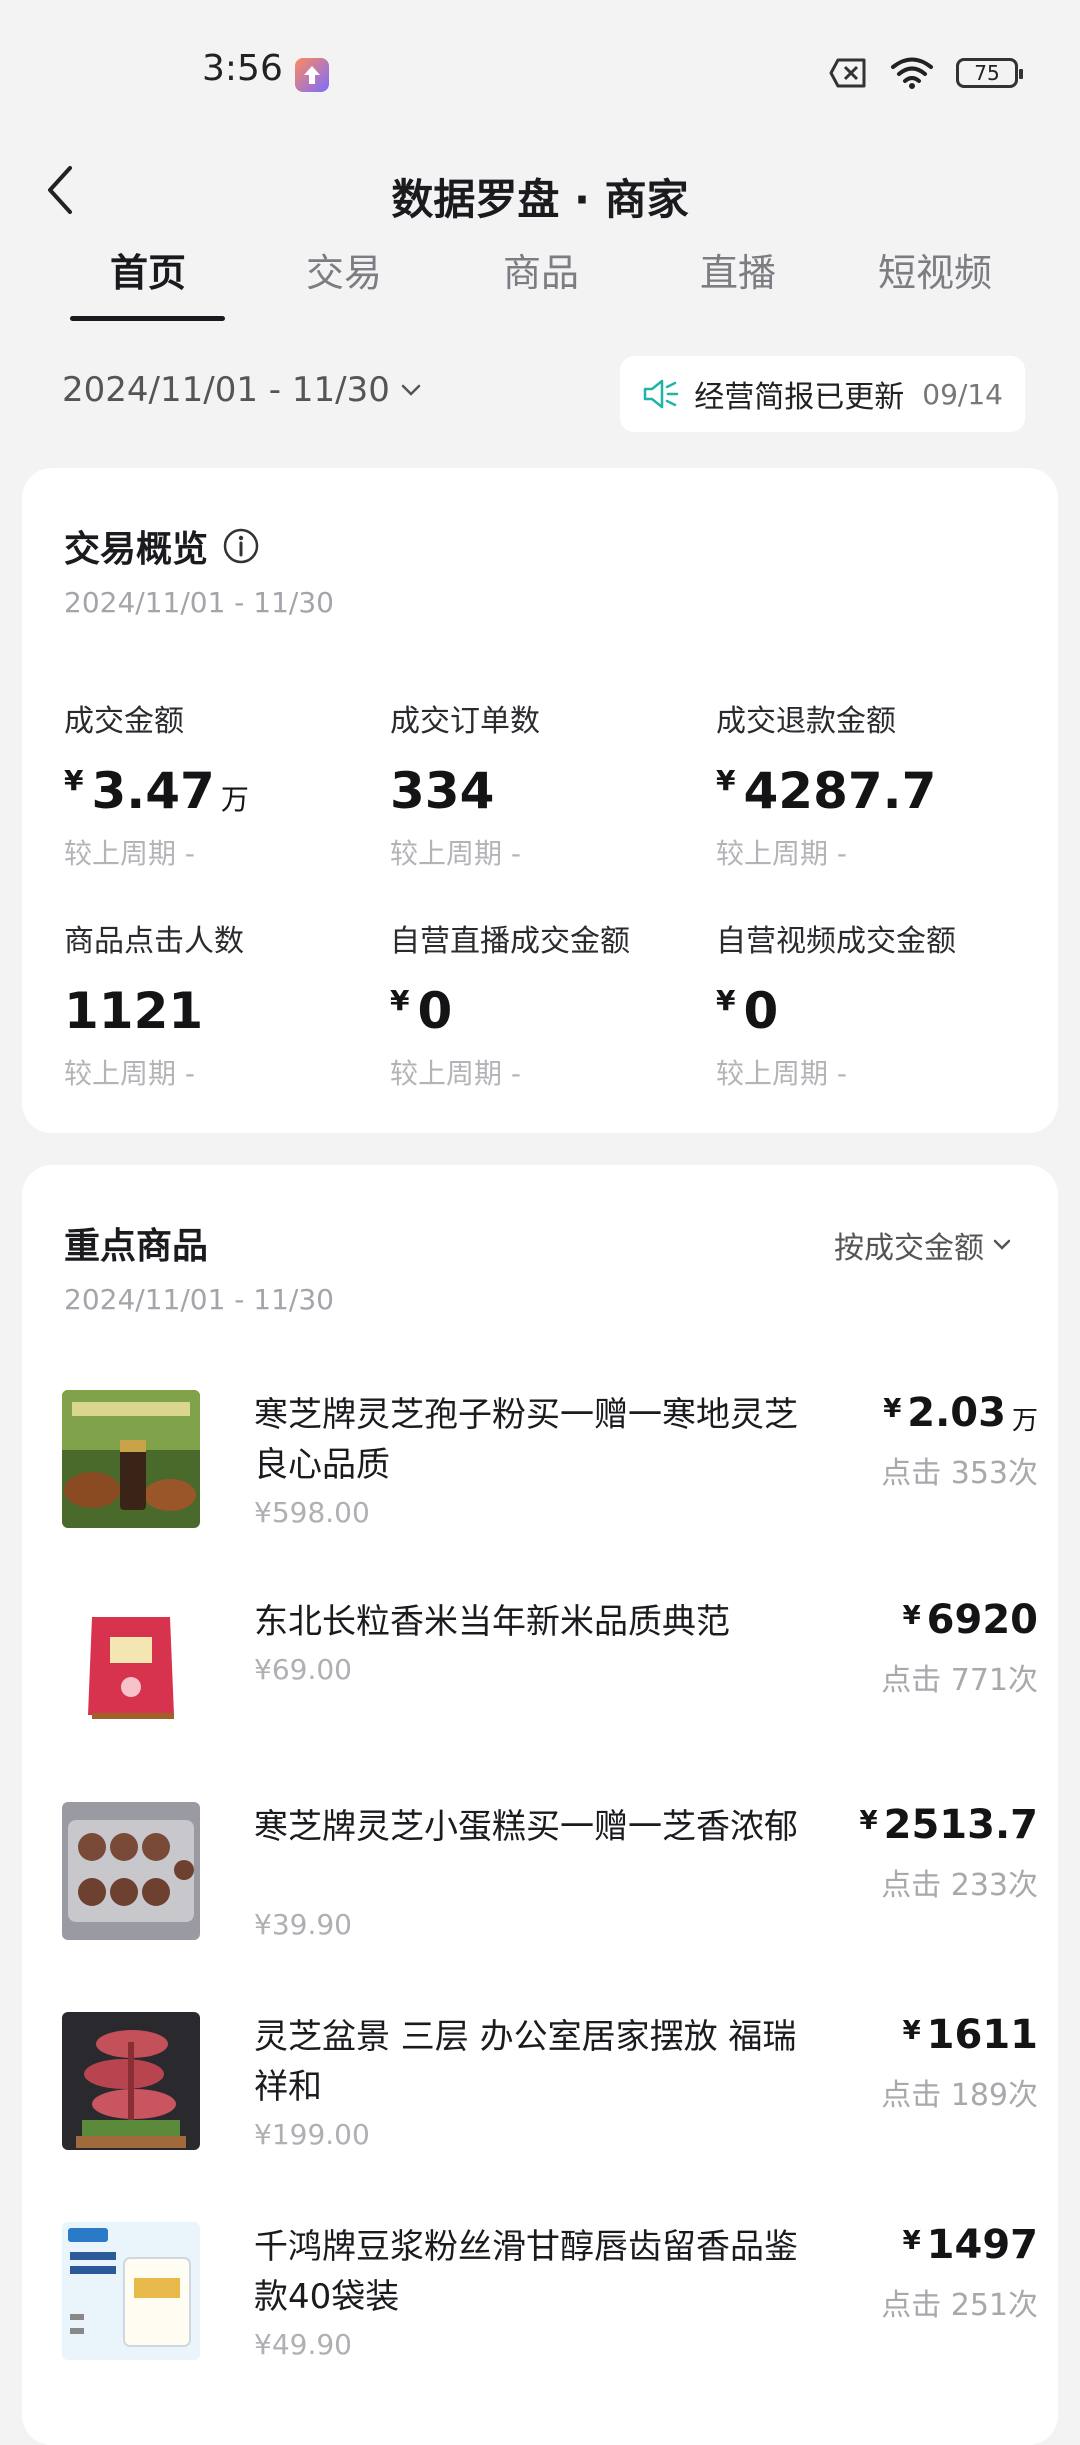  I want to click on date-range-picker: 2024/11/01 - 11/30, so click(242, 390).